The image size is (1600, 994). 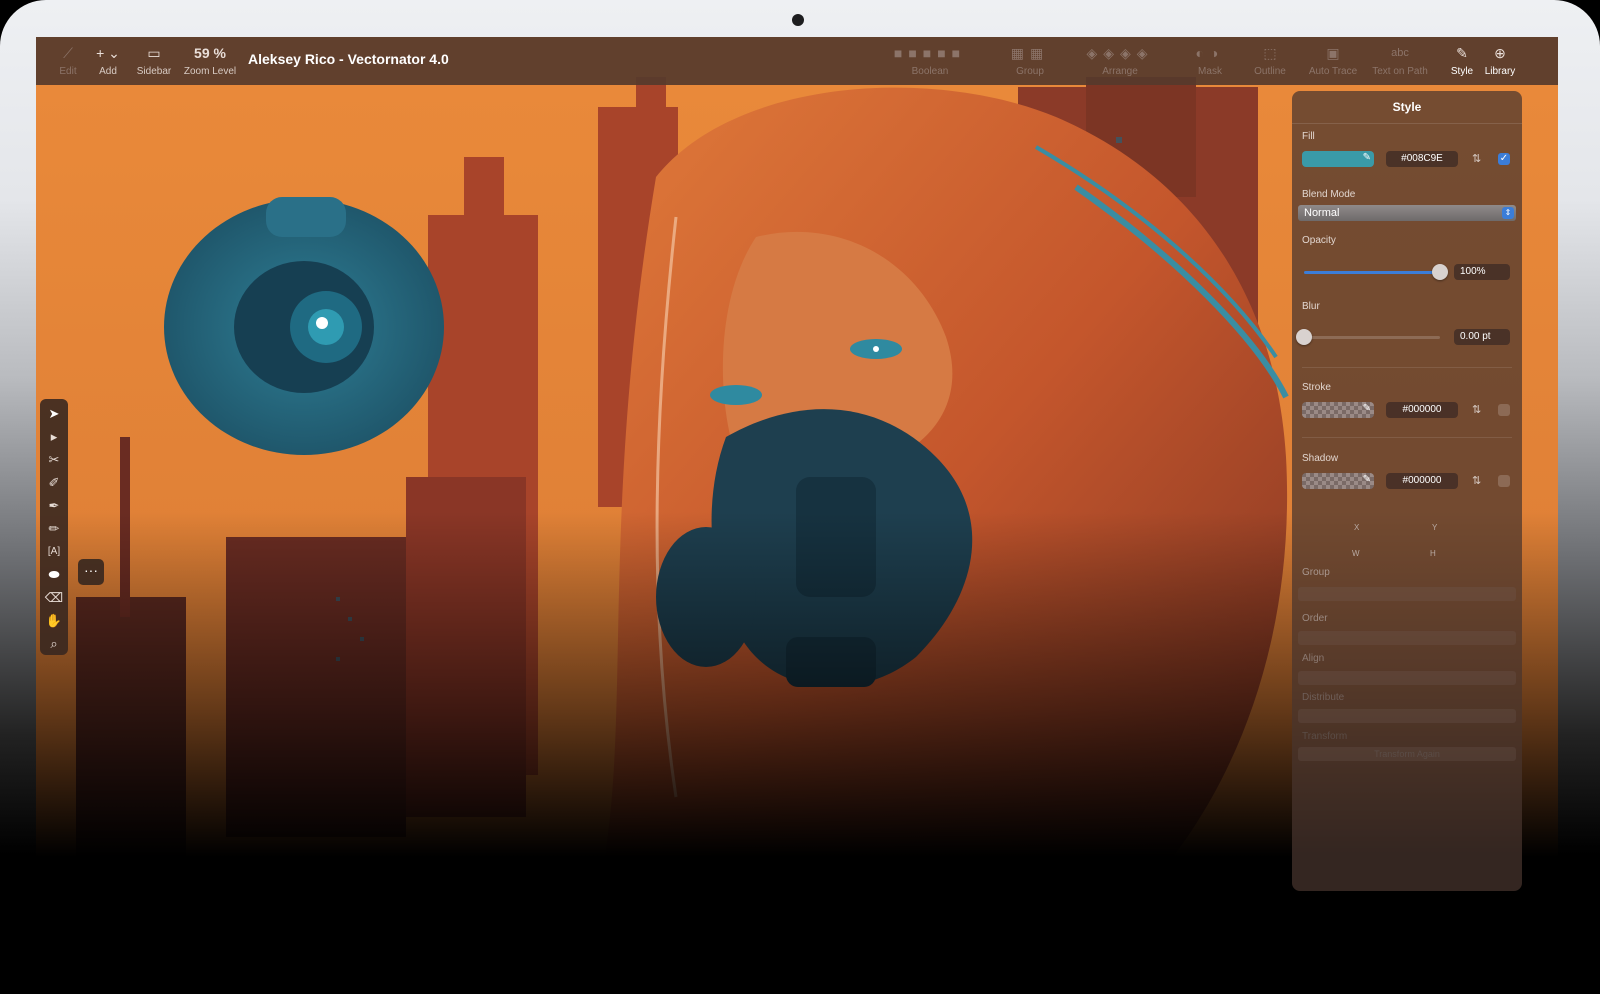 What do you see at coordinates (1407, 754) in the screenshot?
I see `transform-again-button: Transform Again` at bounding box center [1407, 754].